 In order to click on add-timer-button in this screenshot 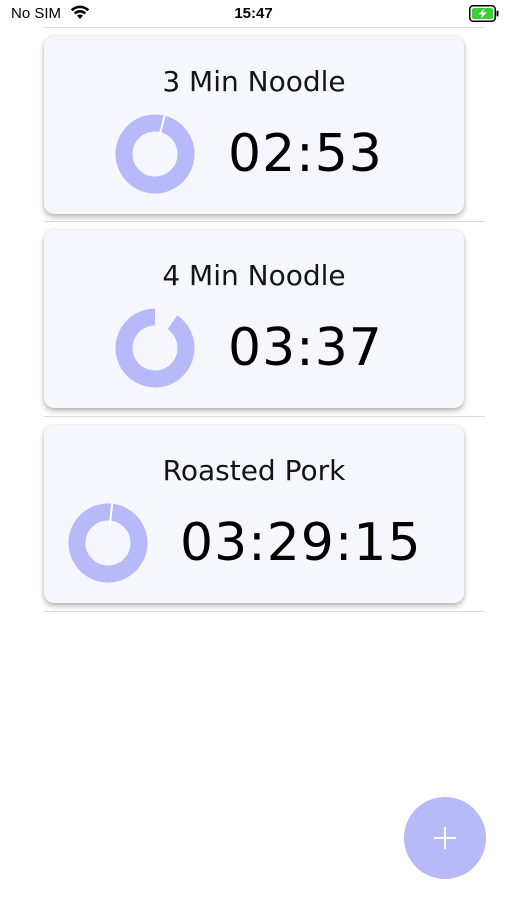, I will do `click(445, 838)`.